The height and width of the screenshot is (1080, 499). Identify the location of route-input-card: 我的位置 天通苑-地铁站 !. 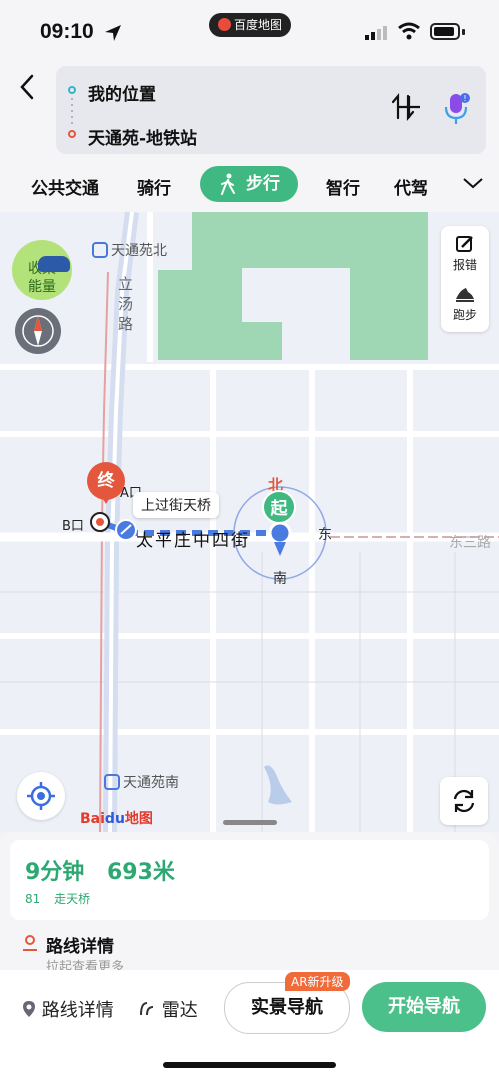
(271, 110).